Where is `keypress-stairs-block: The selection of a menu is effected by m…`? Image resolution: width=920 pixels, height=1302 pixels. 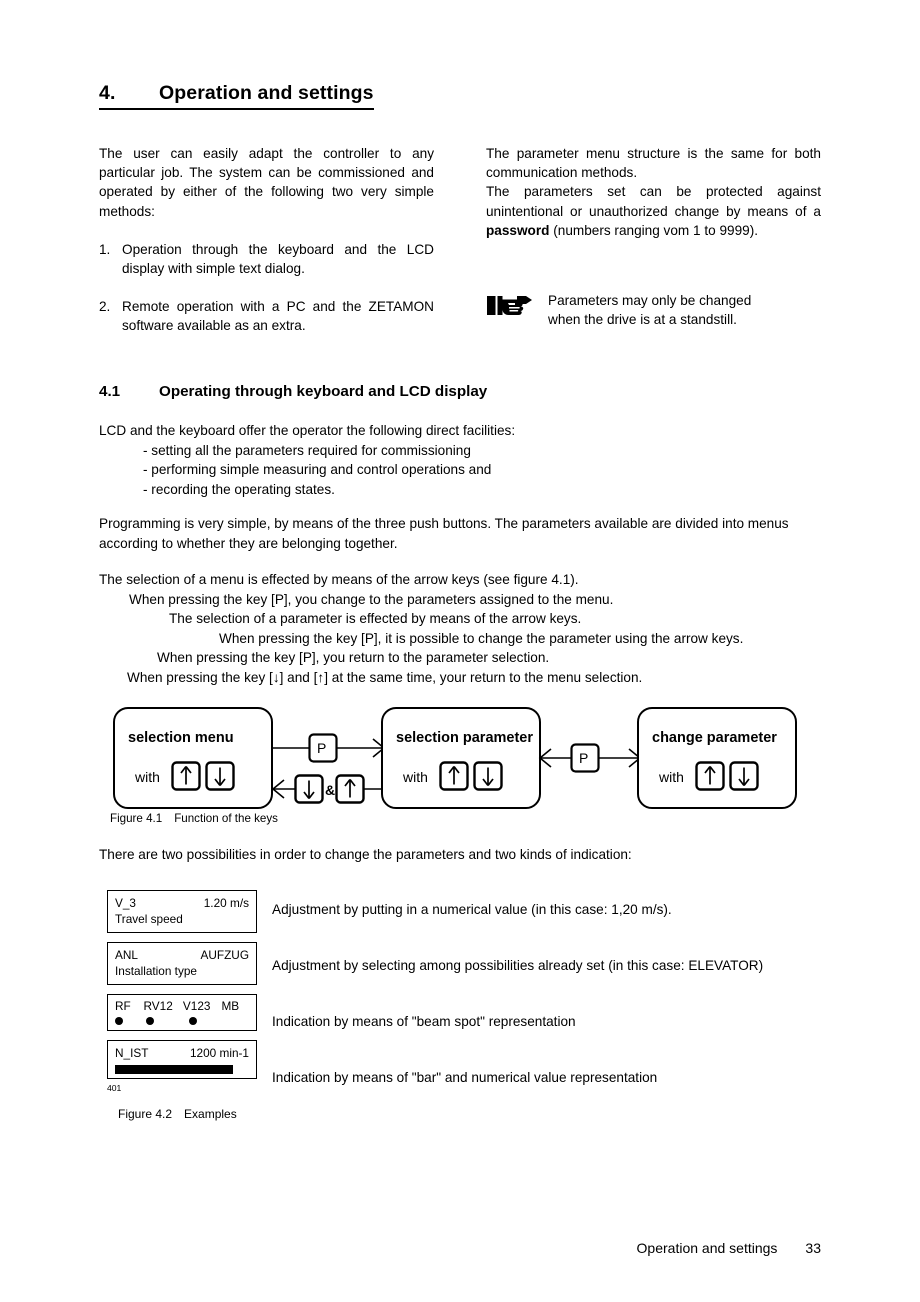 keypress-stairs-block: The selection of a menu is effected by m… is located at coordinates (469, 628).